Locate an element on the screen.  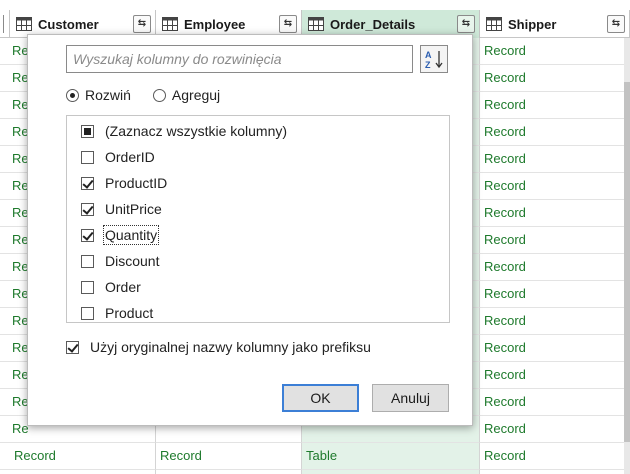
svg-text: A is located at coordinates (428, 55).